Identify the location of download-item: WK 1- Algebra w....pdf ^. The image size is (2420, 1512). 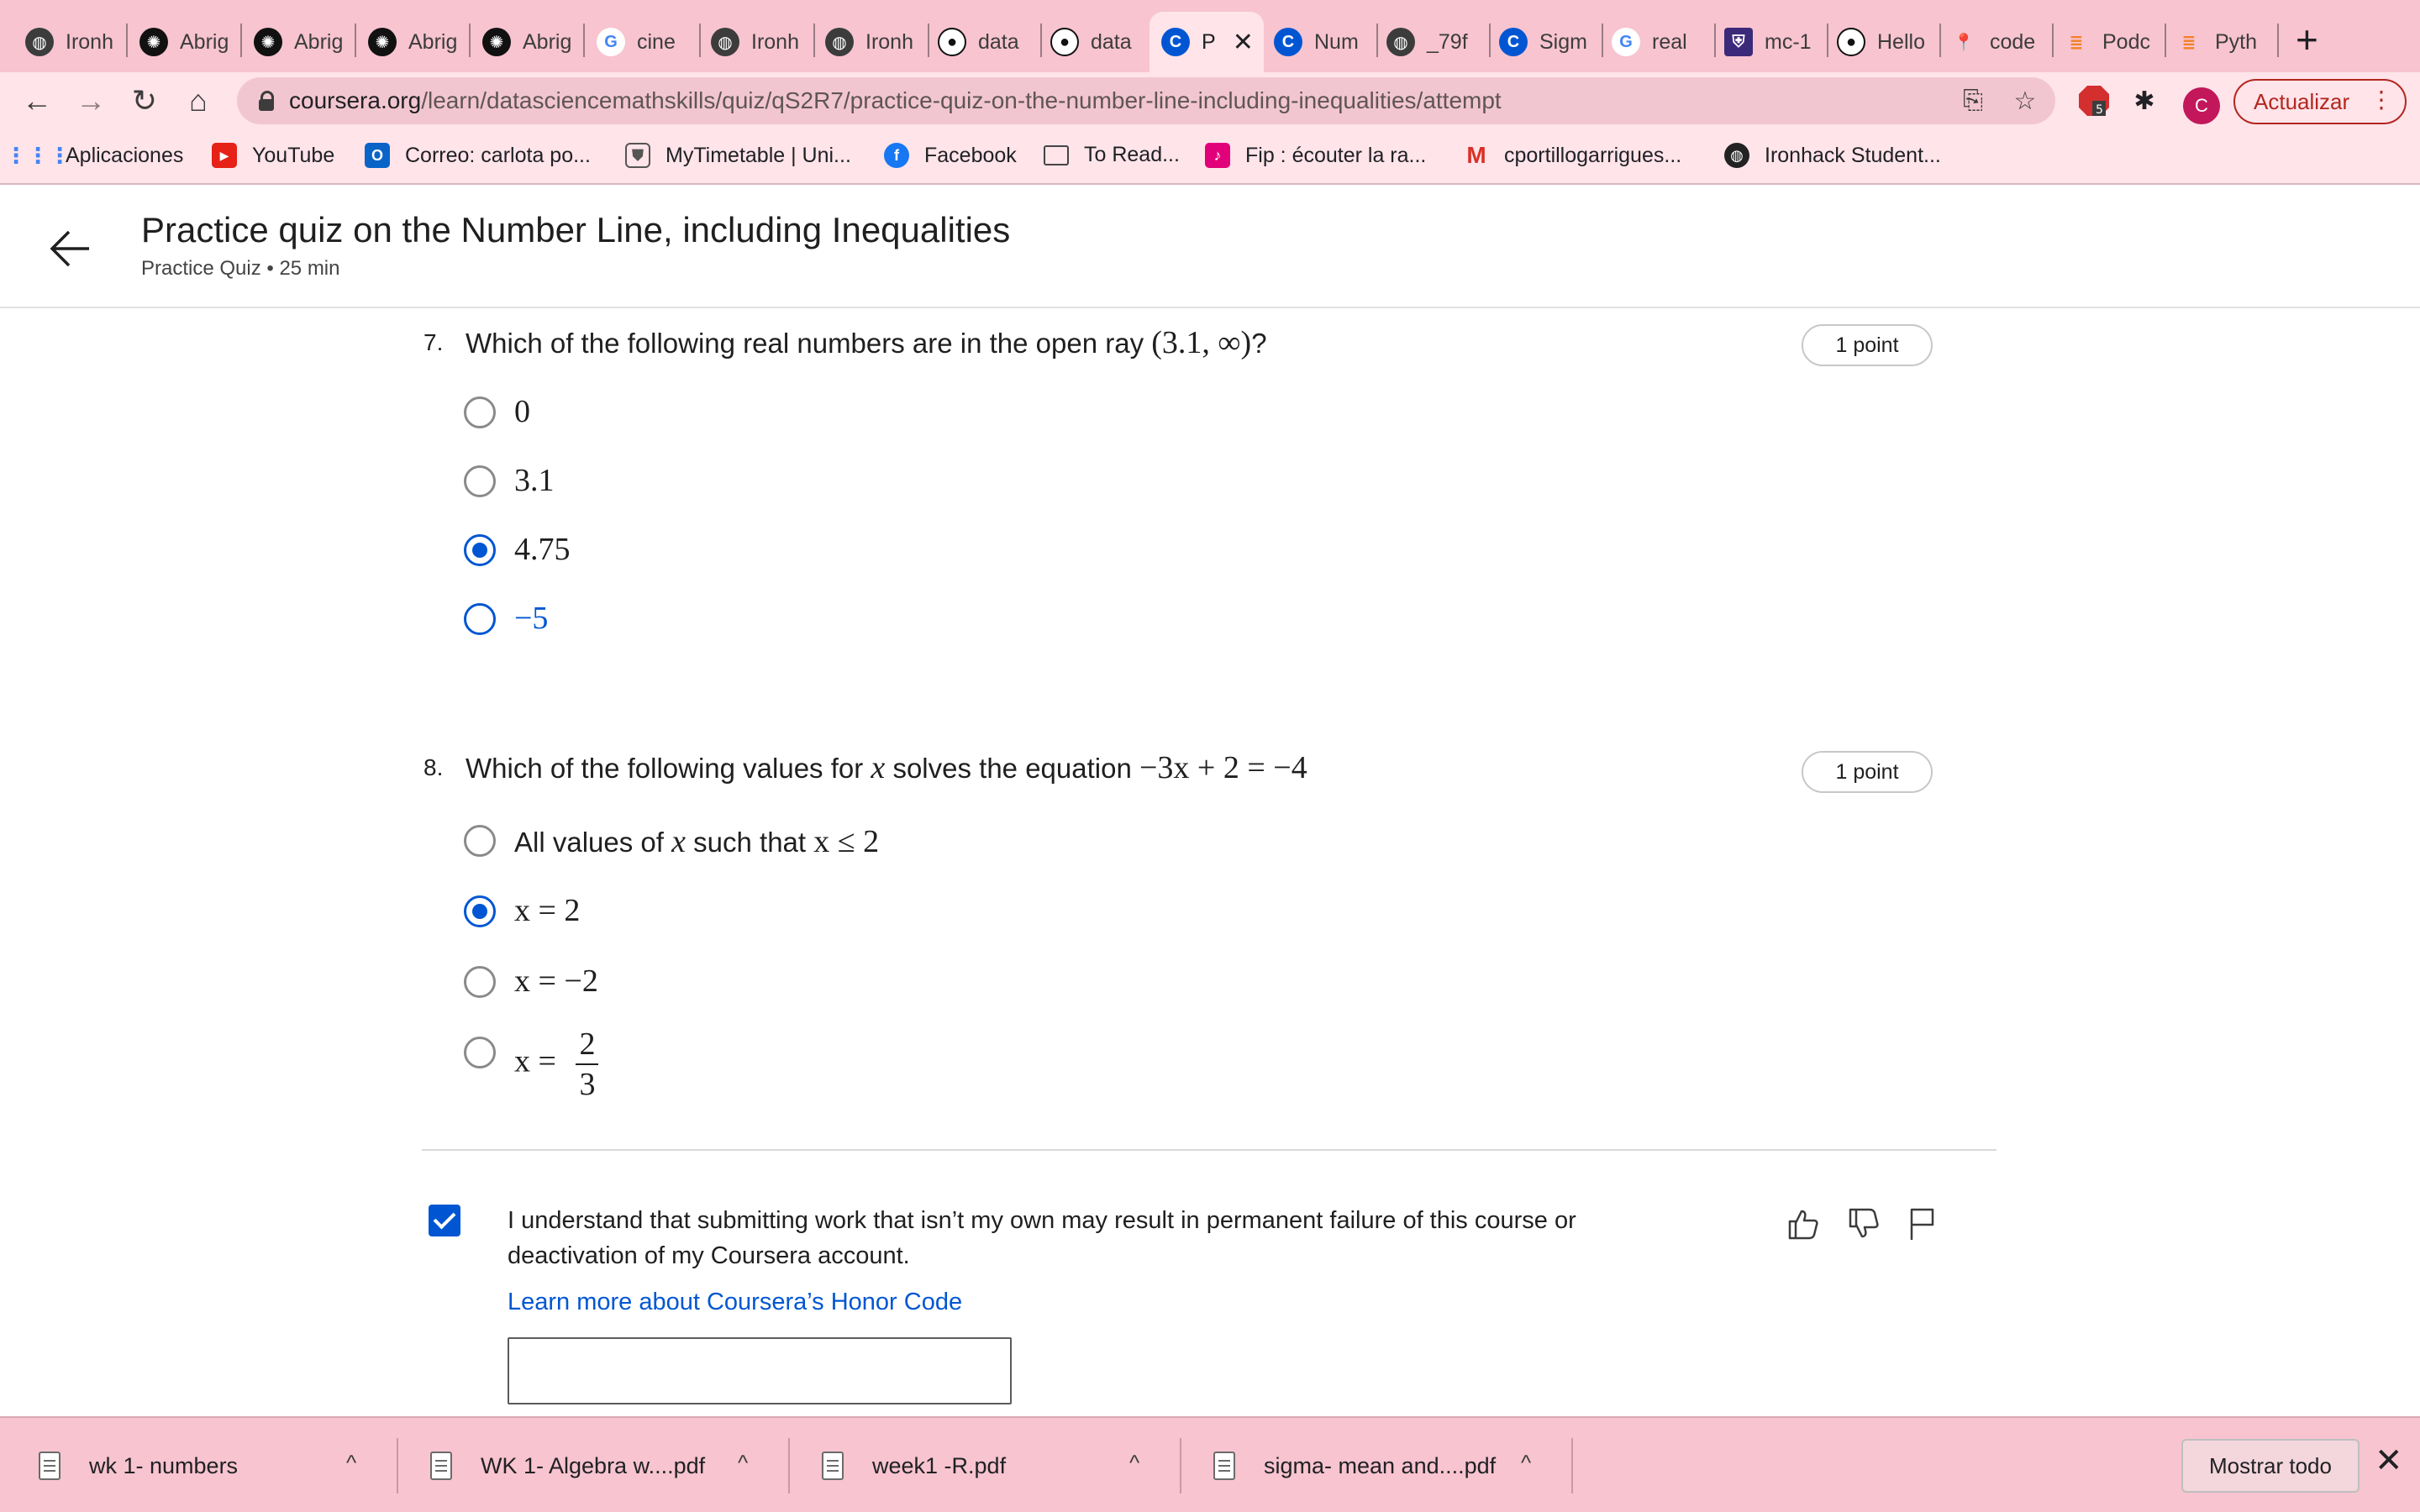
(605, 1465).